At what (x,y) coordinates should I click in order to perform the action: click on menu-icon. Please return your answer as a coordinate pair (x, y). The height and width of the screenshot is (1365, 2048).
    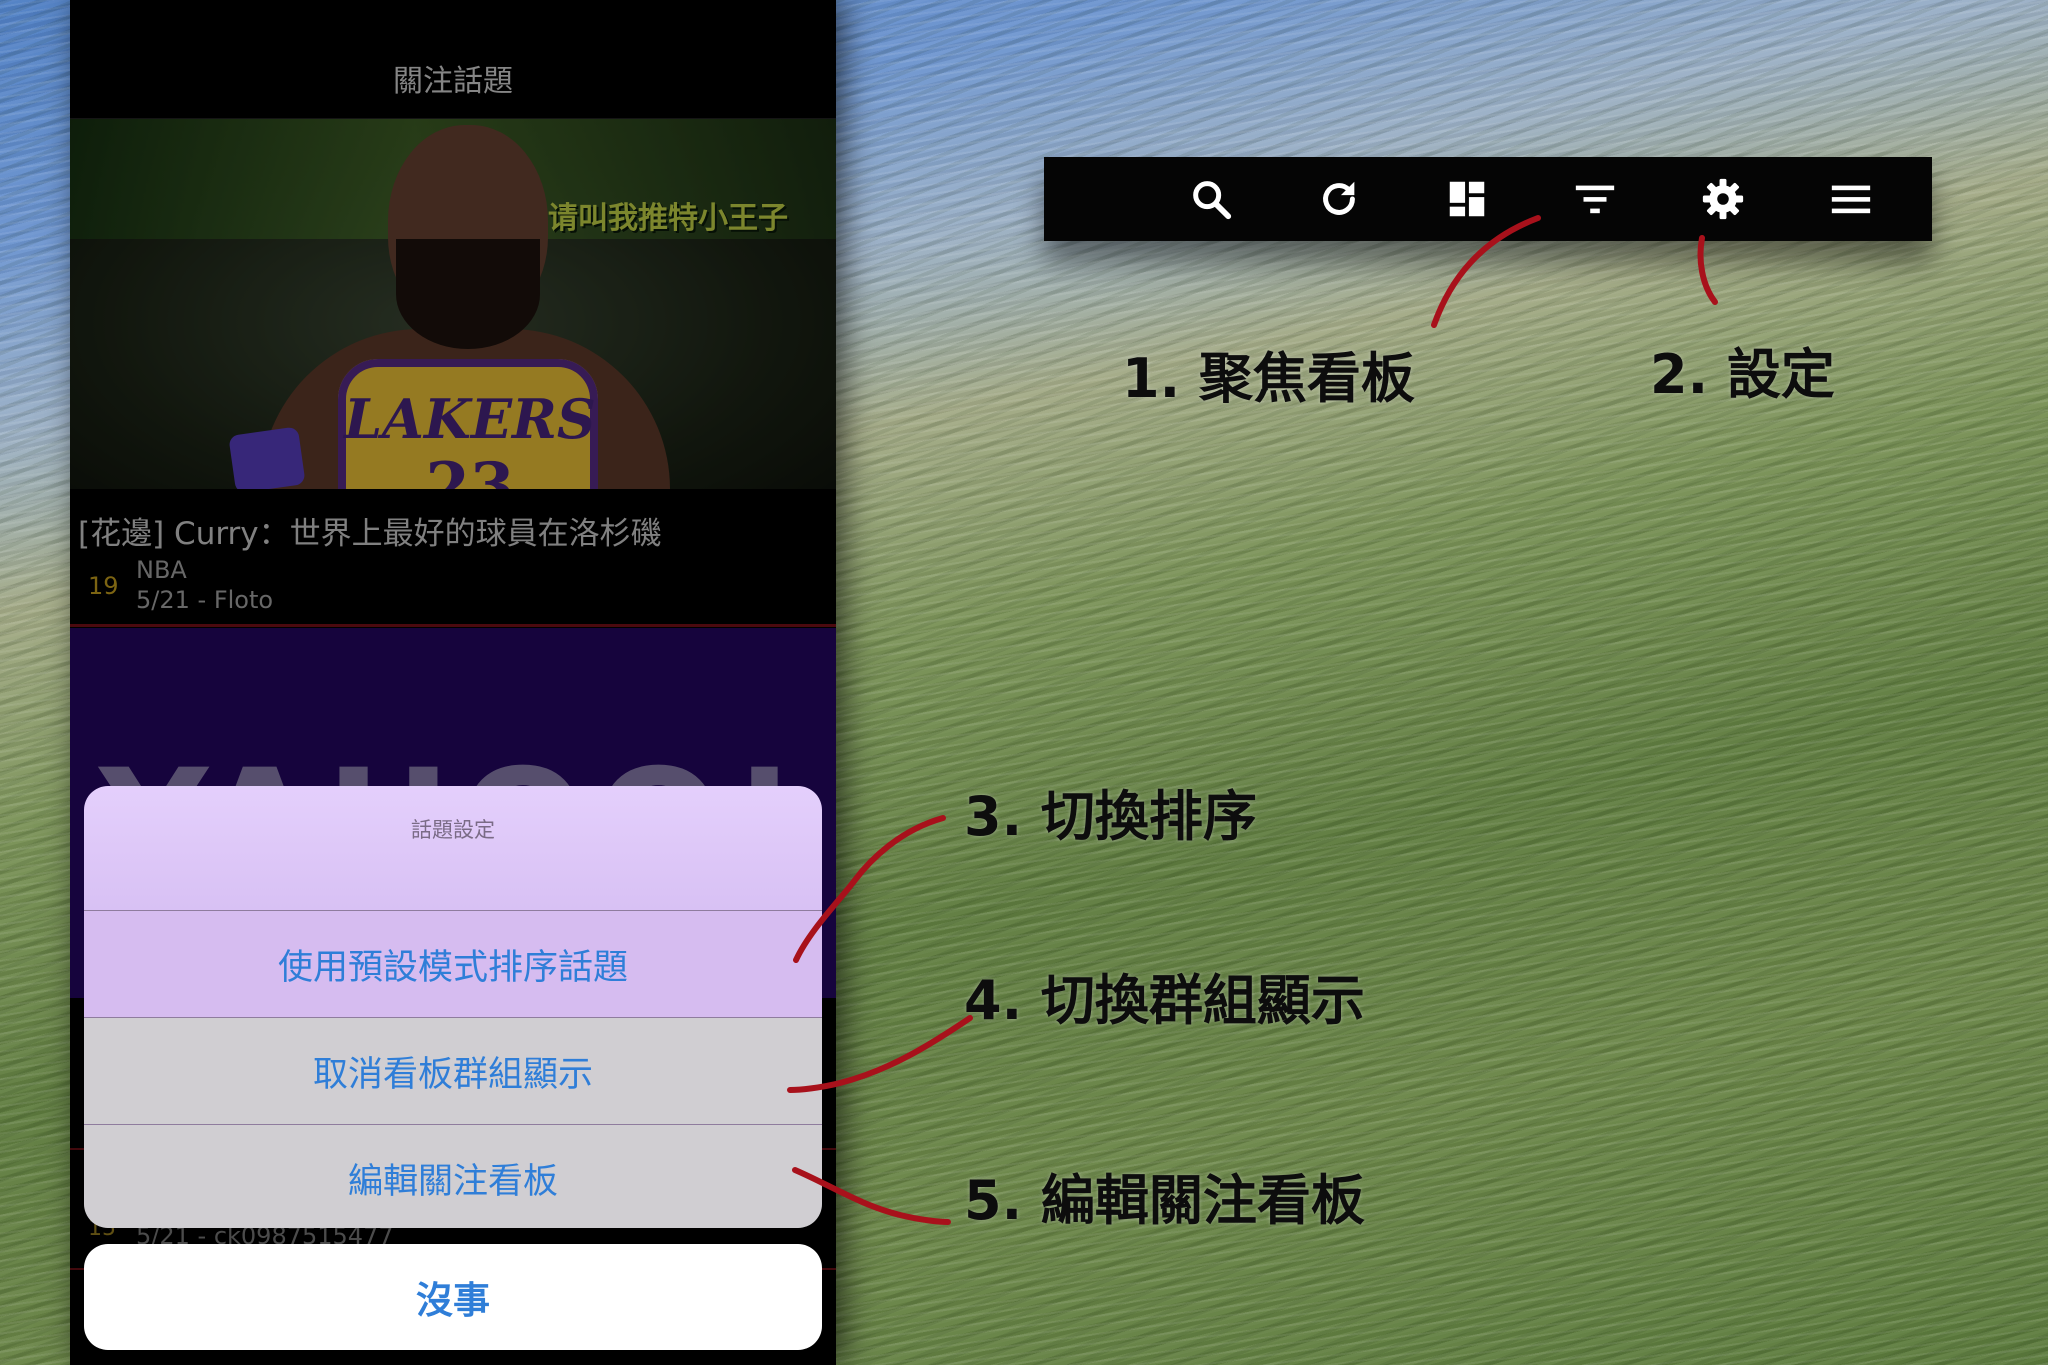
    Looking at the image, I should click on (1851, 199).